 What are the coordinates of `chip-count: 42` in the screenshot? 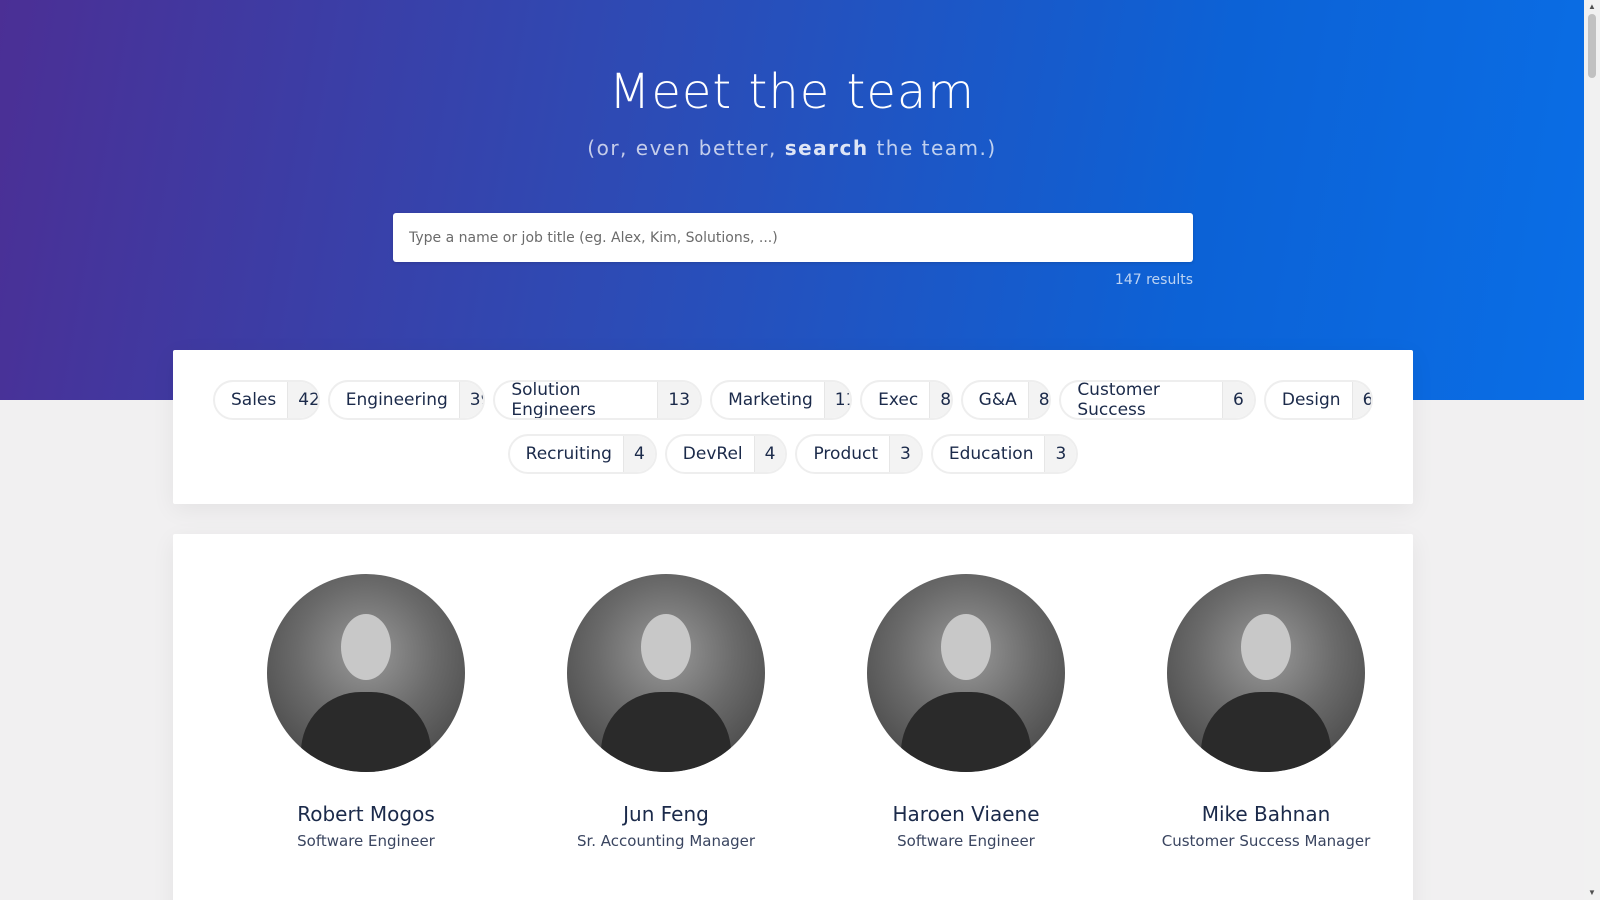 It's located at (302, 400).